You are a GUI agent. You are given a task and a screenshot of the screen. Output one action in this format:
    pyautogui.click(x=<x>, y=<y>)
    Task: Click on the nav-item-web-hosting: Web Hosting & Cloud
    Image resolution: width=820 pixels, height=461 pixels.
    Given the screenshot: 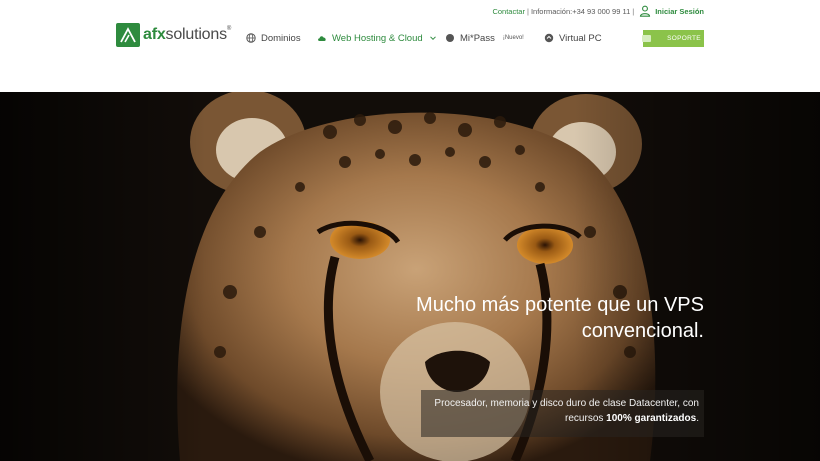 What is the action you would take?
    pyautogui.click(x=377, y=38)
    